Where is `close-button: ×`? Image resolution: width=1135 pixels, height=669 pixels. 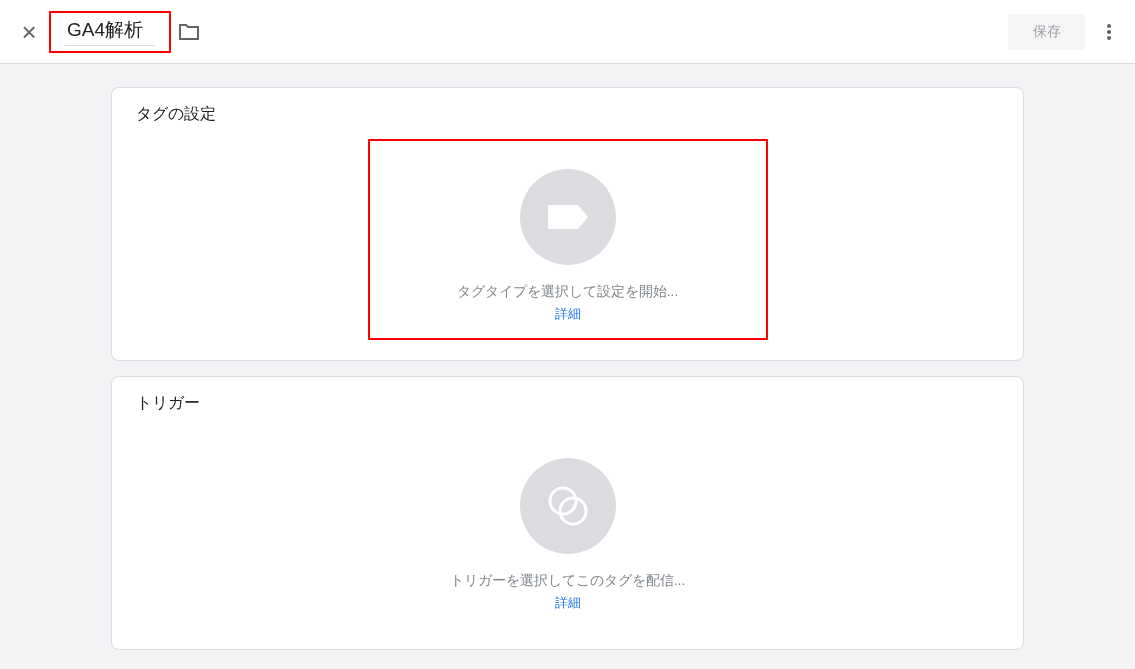 close-button: × is located at coordinates (29, 31).